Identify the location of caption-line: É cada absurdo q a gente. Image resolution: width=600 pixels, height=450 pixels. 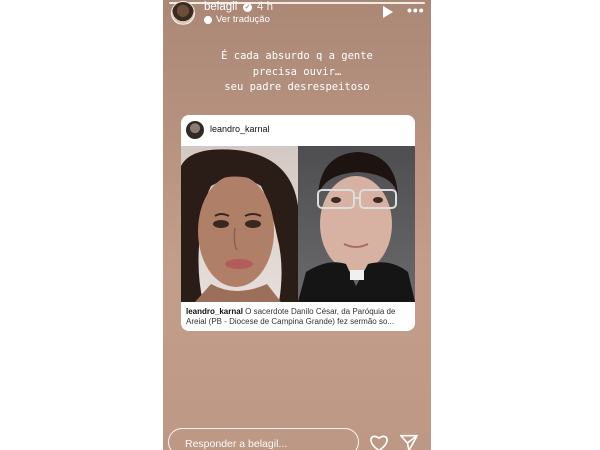
(297, 56).